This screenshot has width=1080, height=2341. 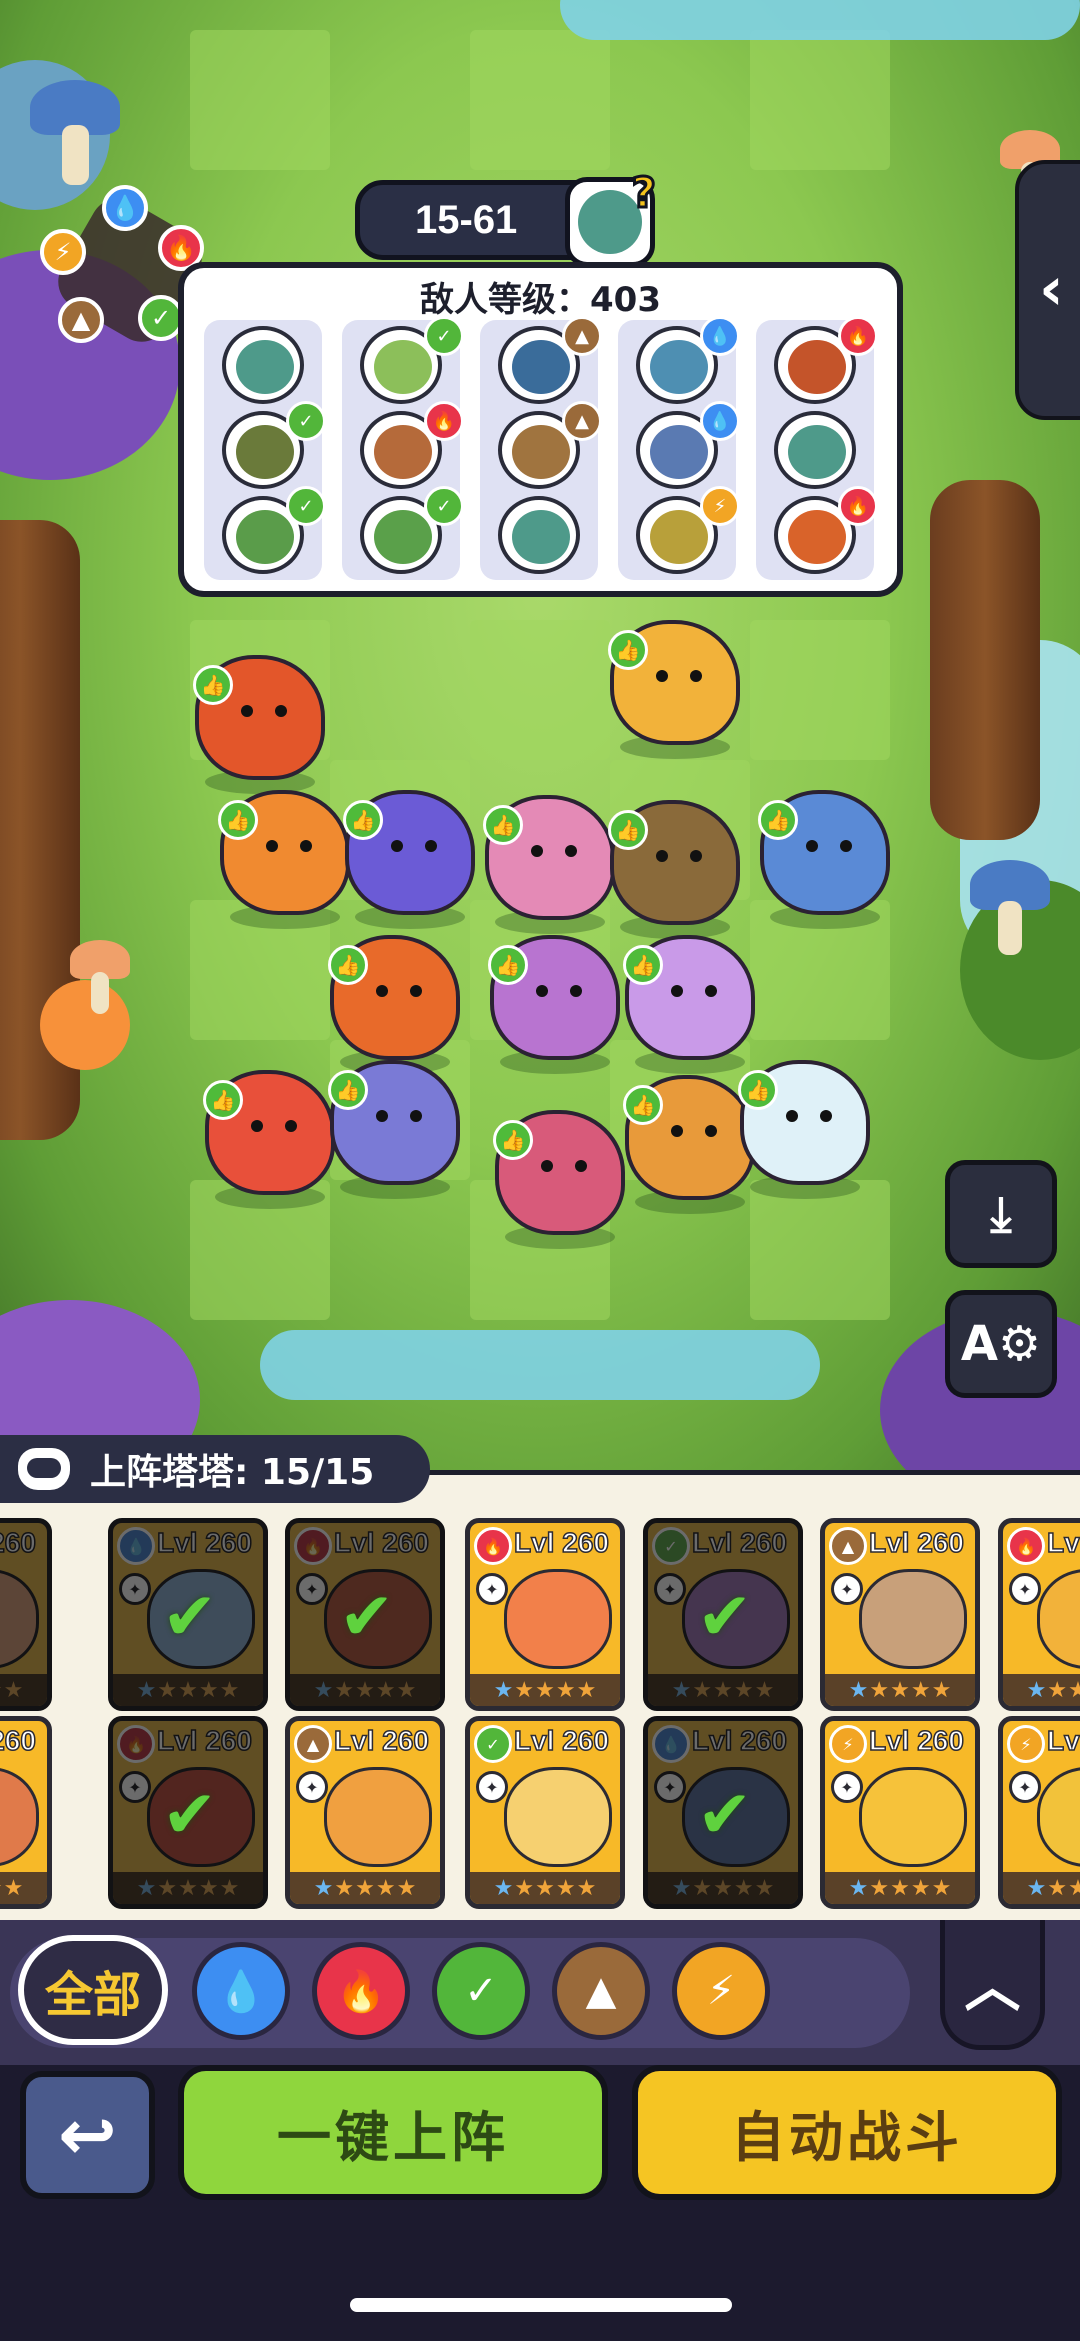 What do you see at coordinates (900, 1614) in the screenshot?
I see `hero-card: ▲Lvl 260✦ ★★★★★` at bounding box center [900, 1614].